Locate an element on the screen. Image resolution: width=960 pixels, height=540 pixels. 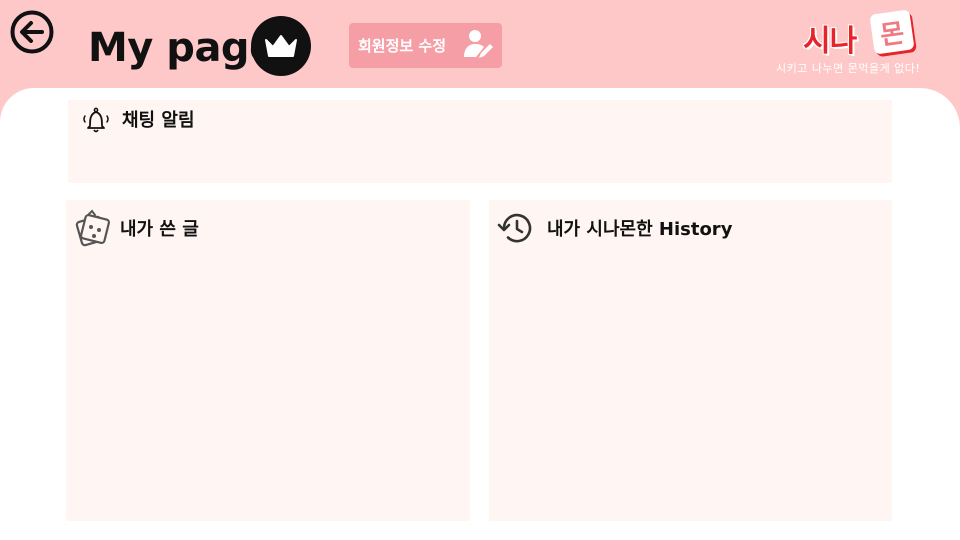
back-button is located at coordinates (32, 32).